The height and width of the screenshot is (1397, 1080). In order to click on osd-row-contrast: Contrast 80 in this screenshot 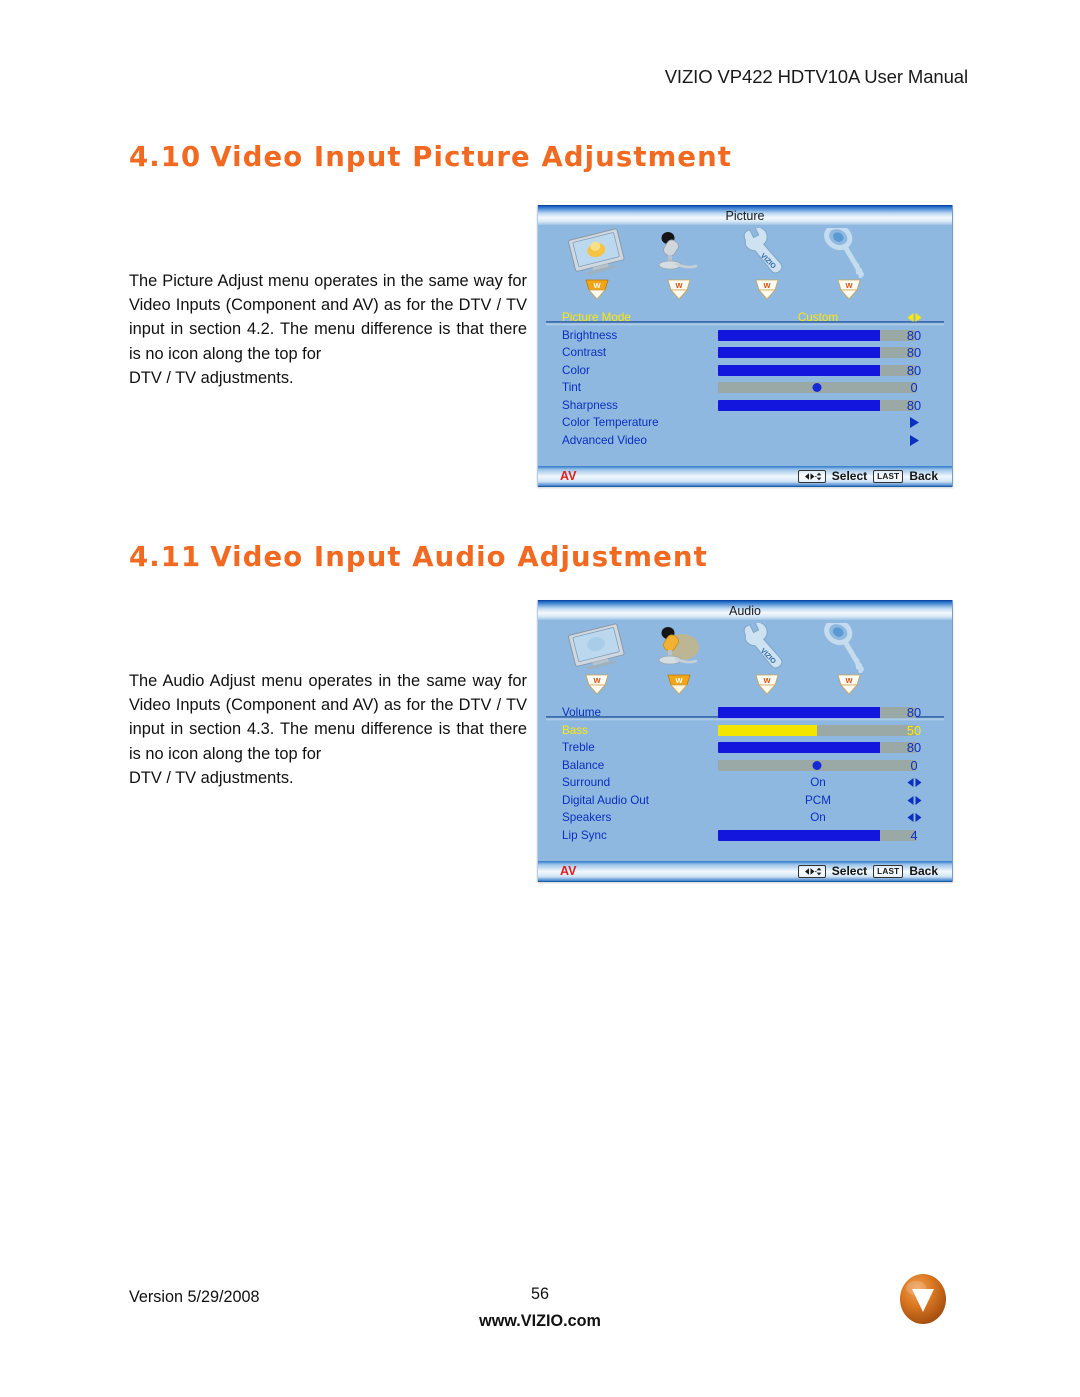, I will do `click(745, 353)`.